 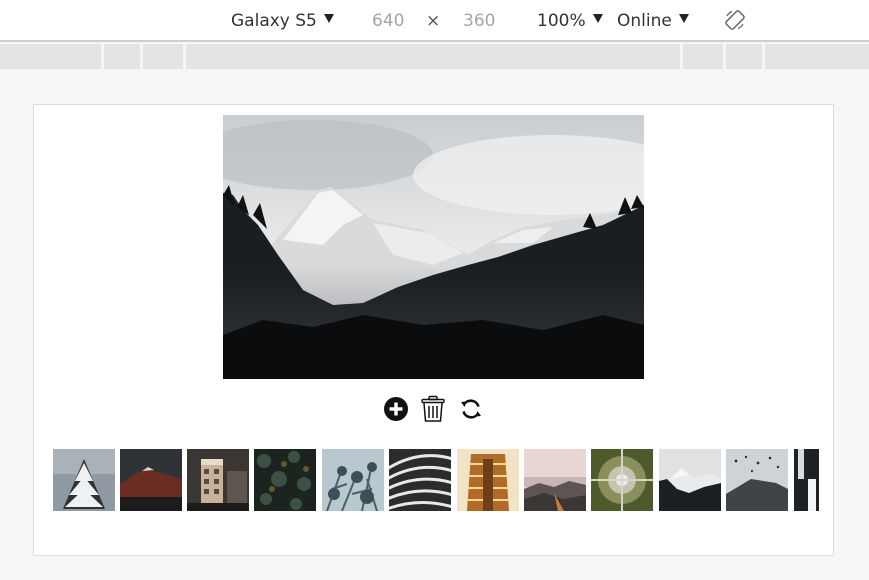 What do you see at coordinates (806, 480) in the screenshot?
I see `thumbnail-partial` at bounding box center [806, 480].